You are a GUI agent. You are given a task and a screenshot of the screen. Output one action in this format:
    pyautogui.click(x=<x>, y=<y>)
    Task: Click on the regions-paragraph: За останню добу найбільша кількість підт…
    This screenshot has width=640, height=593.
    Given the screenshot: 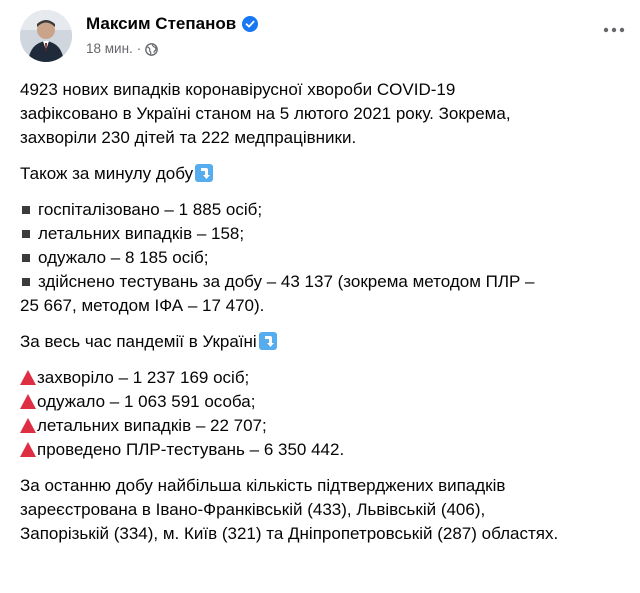 What is the action you would take?
    pyautogui.click(x=329, y=510)
    